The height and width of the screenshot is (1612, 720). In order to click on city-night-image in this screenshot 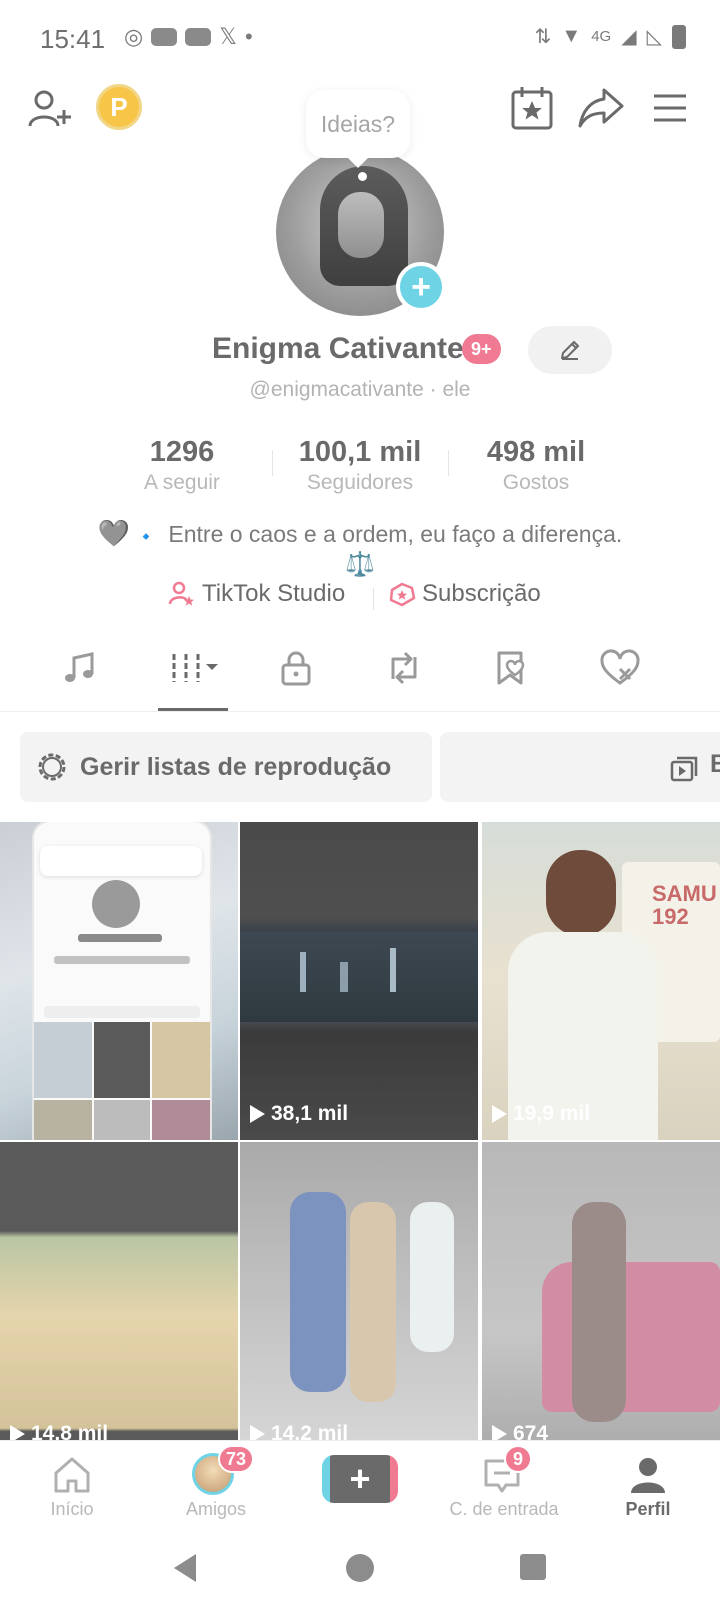, I will do `click(359, 977)`.